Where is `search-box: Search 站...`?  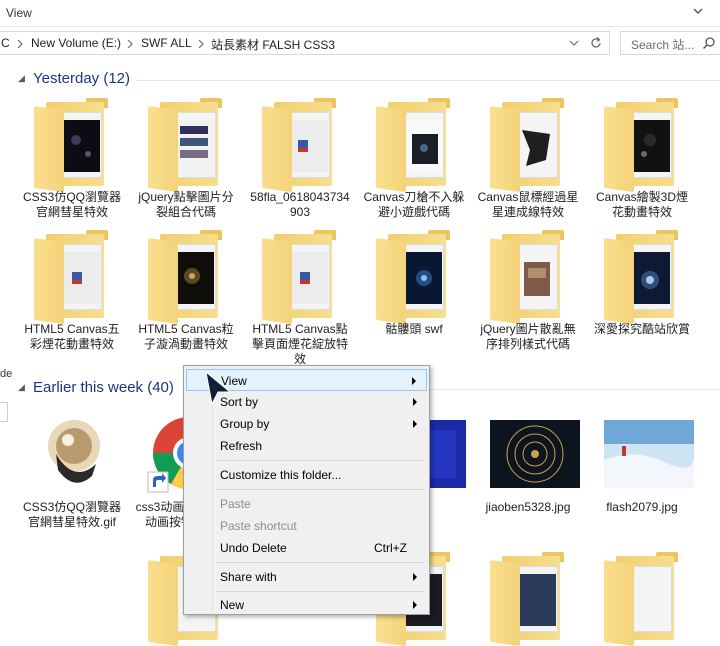
search-box: Search 站... is located at coordinates (670, 43).